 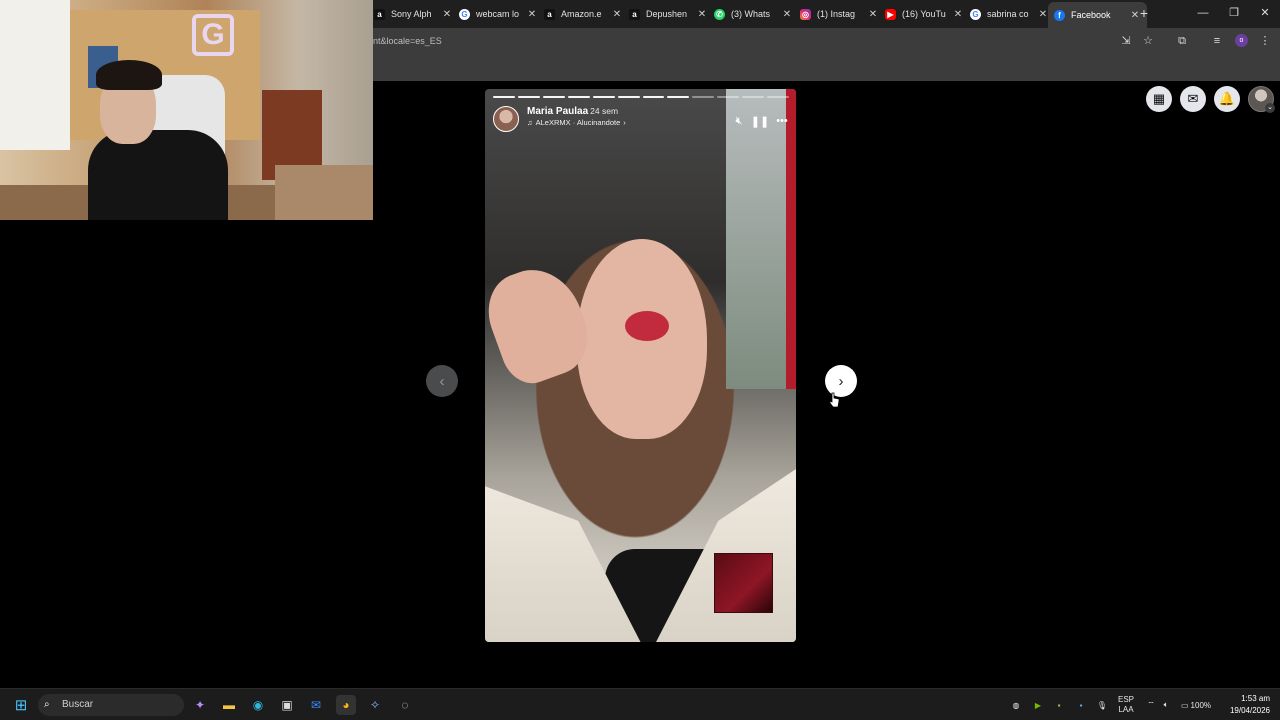 What do you see at coordinates (739, 121) in the screenshot?
I see `mute-icon: 🔇︎` at bounding box center [739, 121].